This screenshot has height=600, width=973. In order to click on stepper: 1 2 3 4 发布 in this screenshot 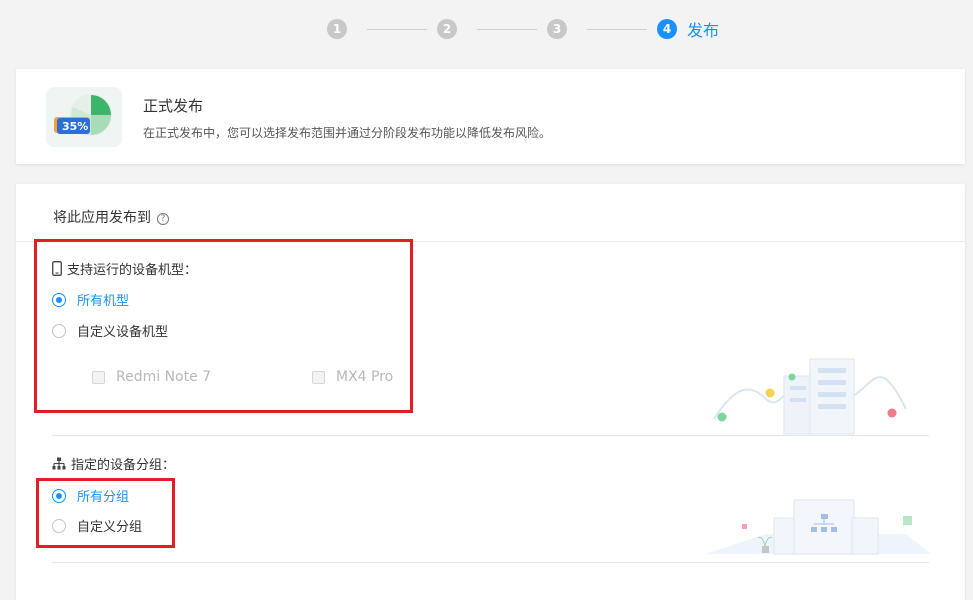, I will do `click(523, 29)`.